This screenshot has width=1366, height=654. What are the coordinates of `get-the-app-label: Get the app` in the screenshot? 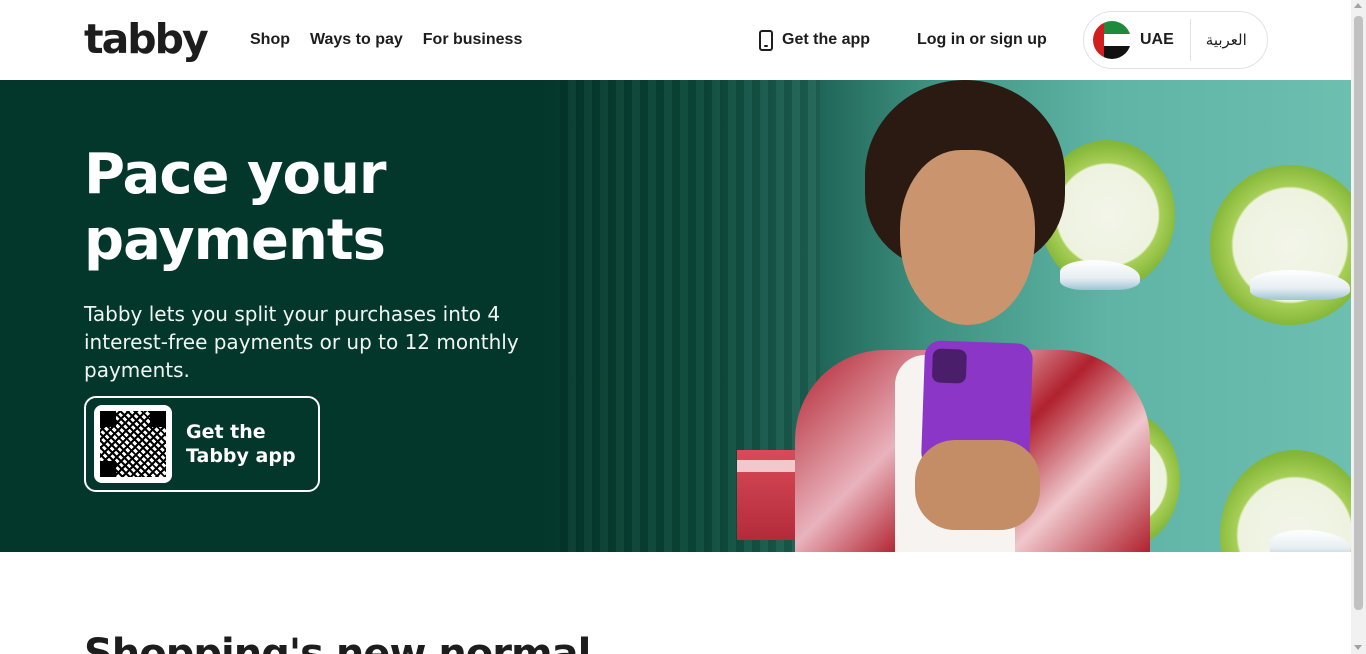 It's located at (826, 39).